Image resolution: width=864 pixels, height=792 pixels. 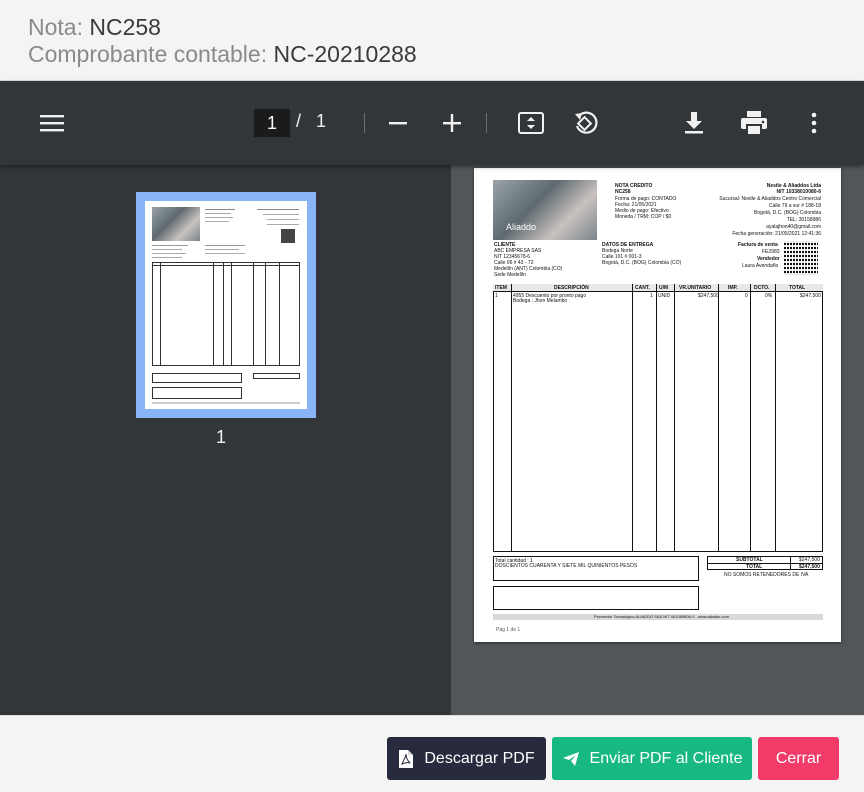 I want to click on fecha-generacion: Fecha generación: 21/05/2021 12:41:36, so click(x=776, y=234).